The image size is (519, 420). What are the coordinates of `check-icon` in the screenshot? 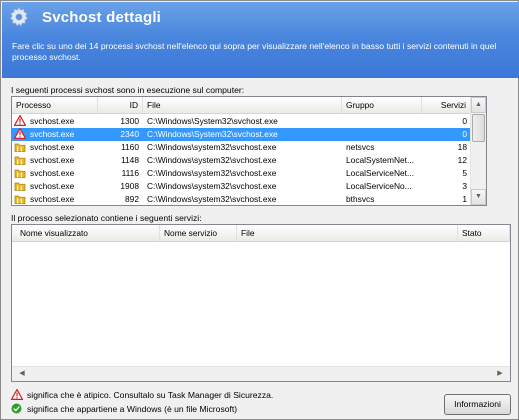 It's located at (16, 408).